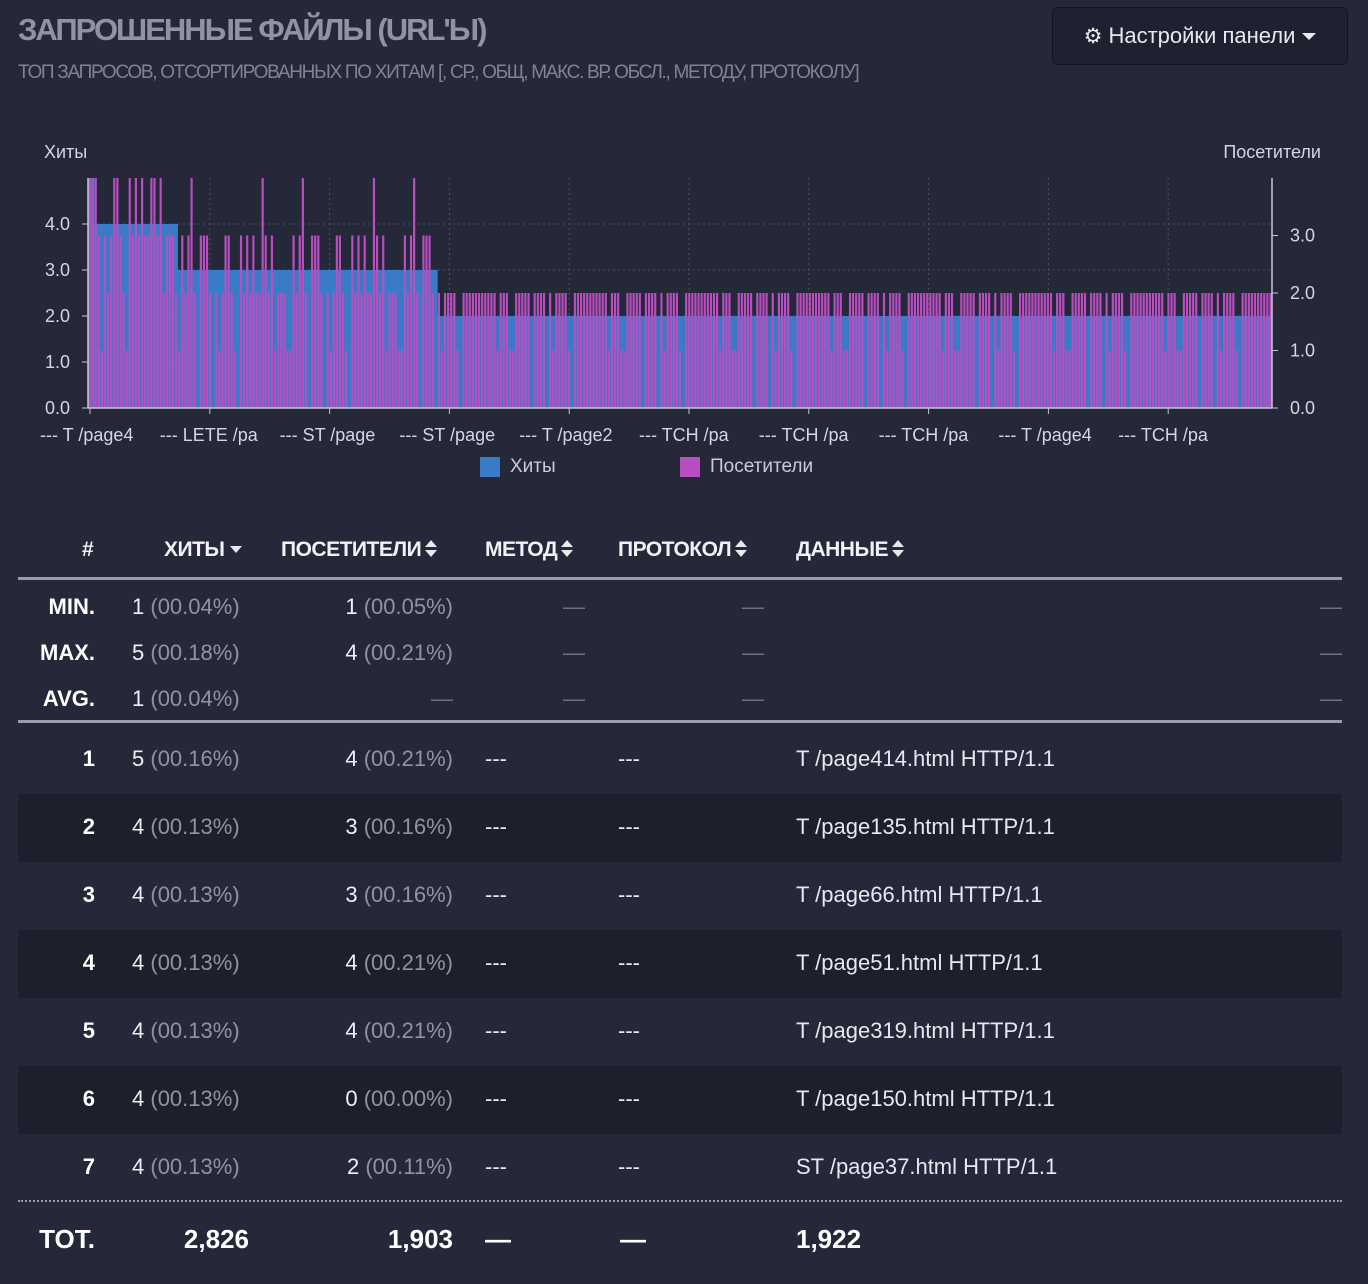 This screenshot has height=1284, width=1368. What do you see at coordinates (1163, 435) in the screenshot?
I see `chart-tick-label-x: --- TCH /pa` at bounding box center [1163, 435].